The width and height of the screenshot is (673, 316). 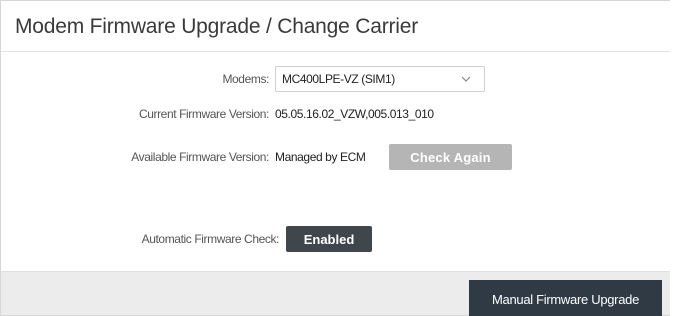 What do you see at coordinates (203, 114) in the screenshot?
I see `current-firmware-label: Current Firmware Version:` at bounding box center [203, 114].